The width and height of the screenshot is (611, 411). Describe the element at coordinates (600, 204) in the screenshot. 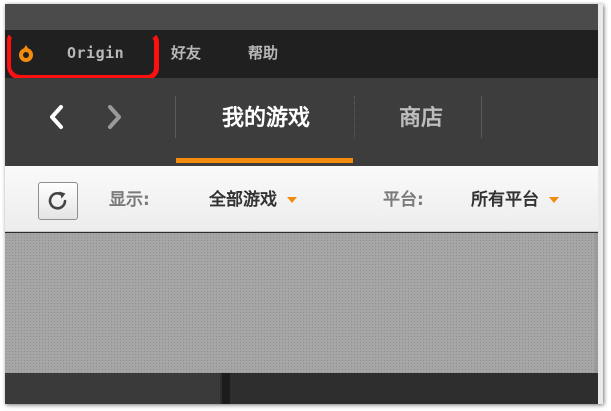

I see `window-edge` at that location.